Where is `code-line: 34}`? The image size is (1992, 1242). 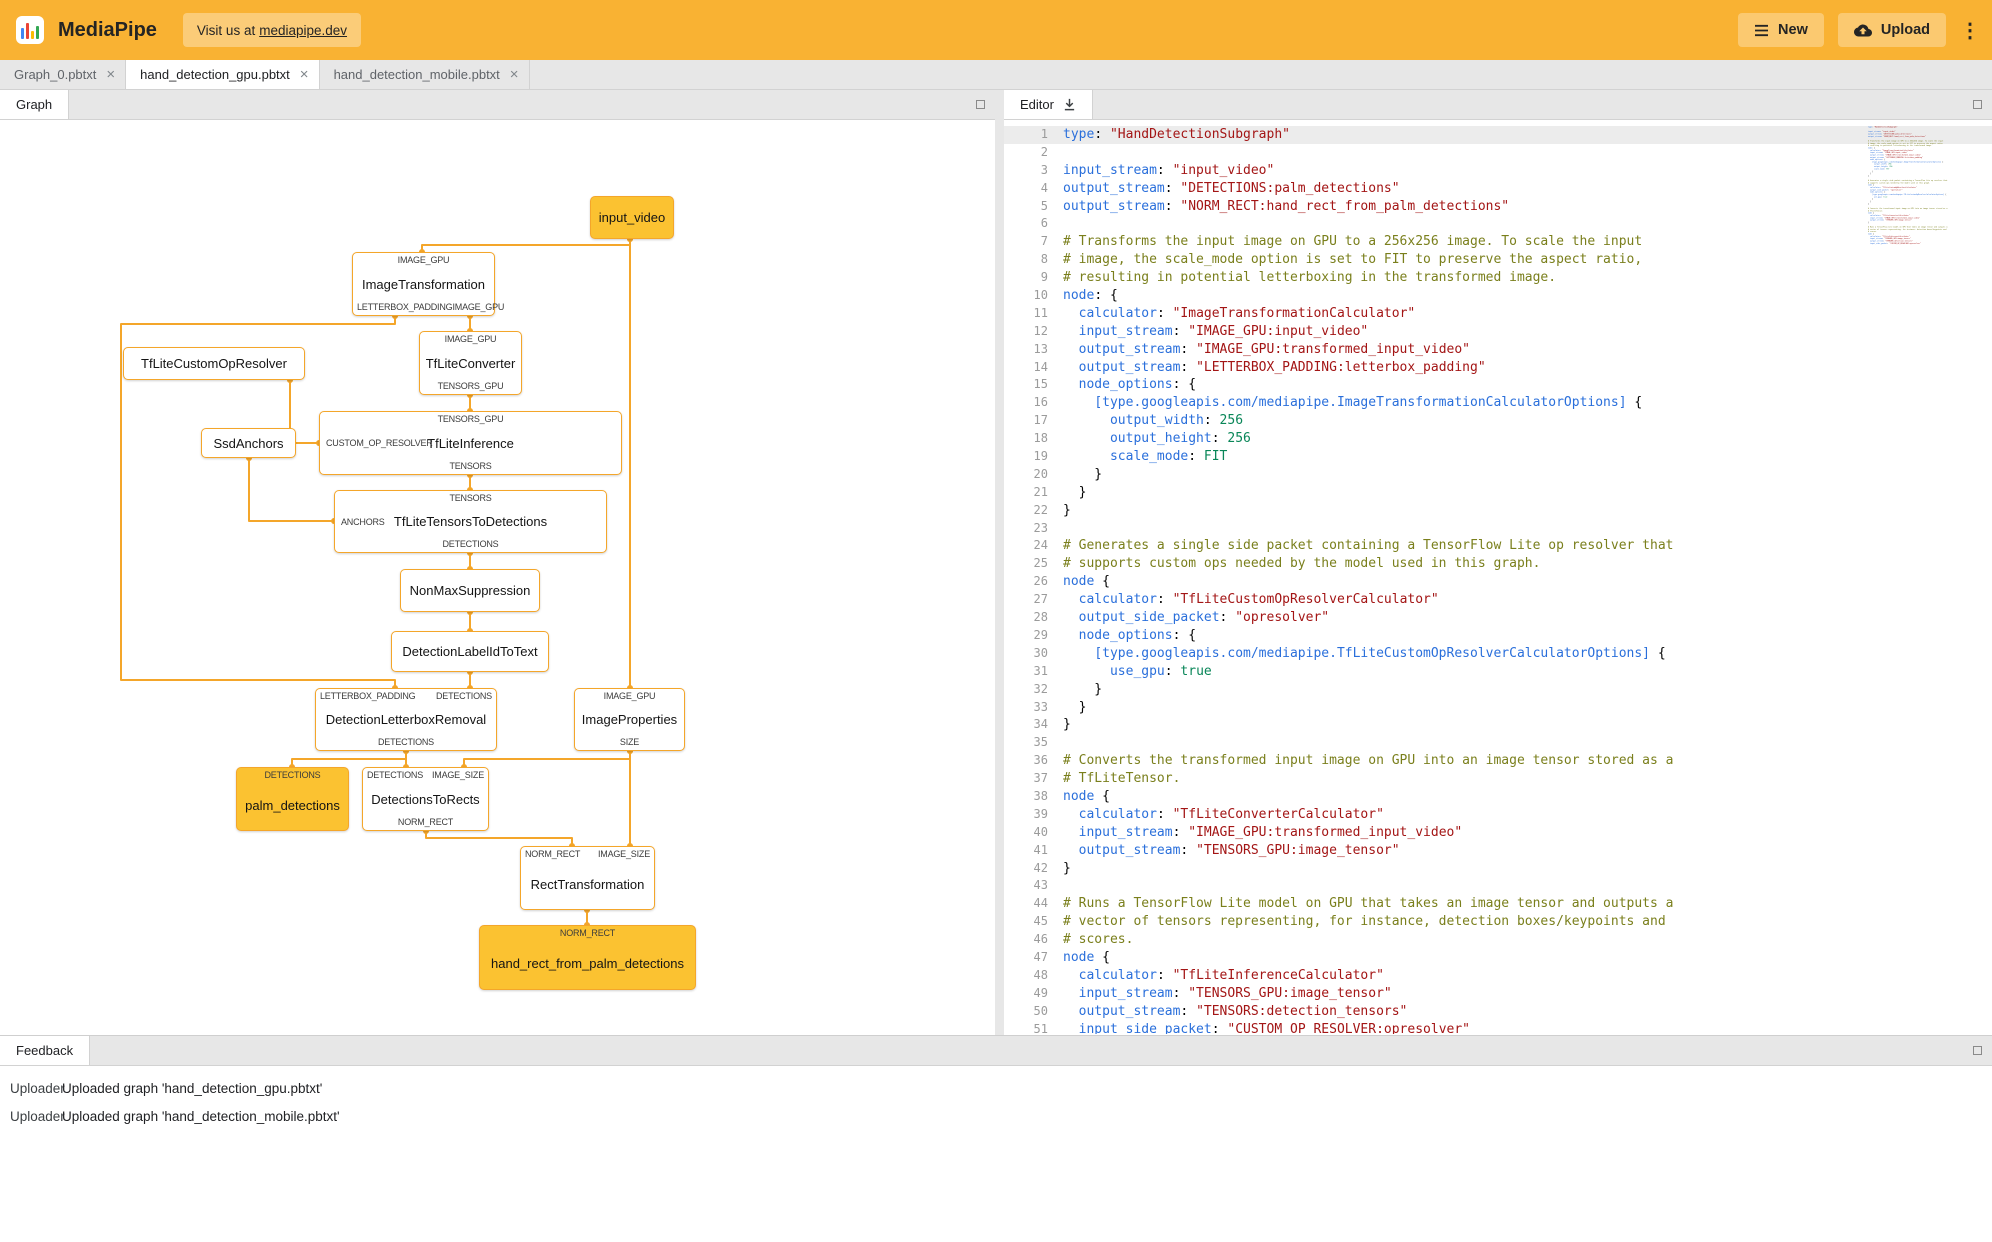
code-line: 34} is located at coordinates (1498, 725).